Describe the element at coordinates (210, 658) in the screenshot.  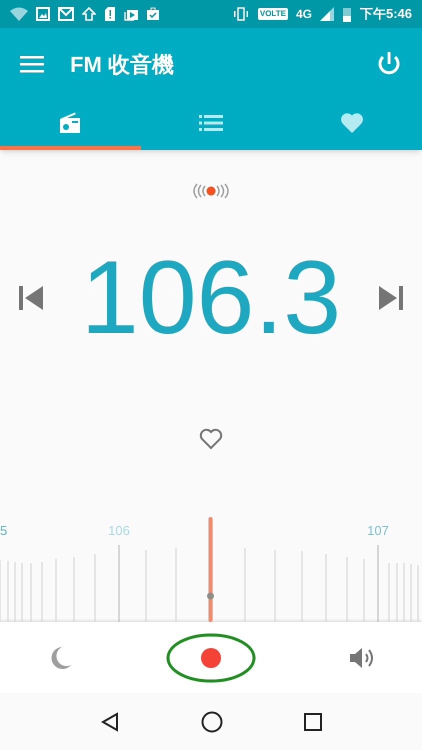
I see `record-button` at that location.